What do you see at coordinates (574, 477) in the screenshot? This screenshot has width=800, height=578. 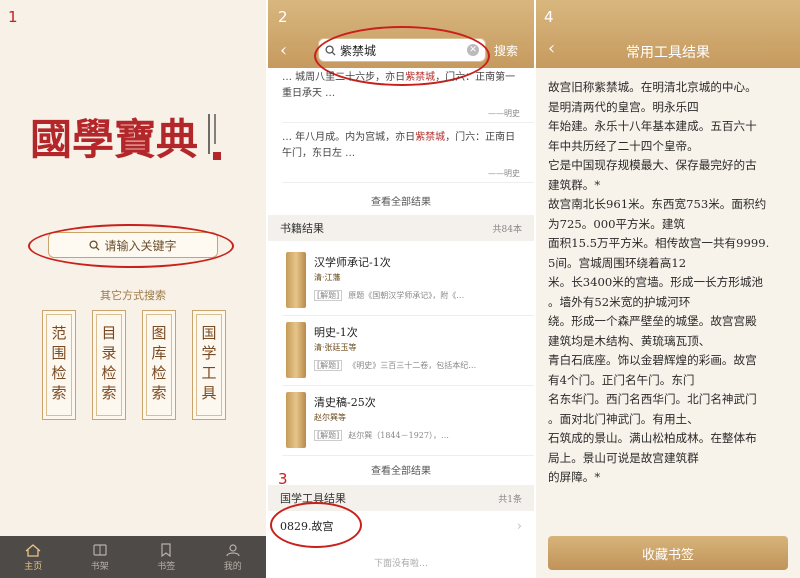 I see `detail-line: 的屏障。*` at bounding box center [574, 477].